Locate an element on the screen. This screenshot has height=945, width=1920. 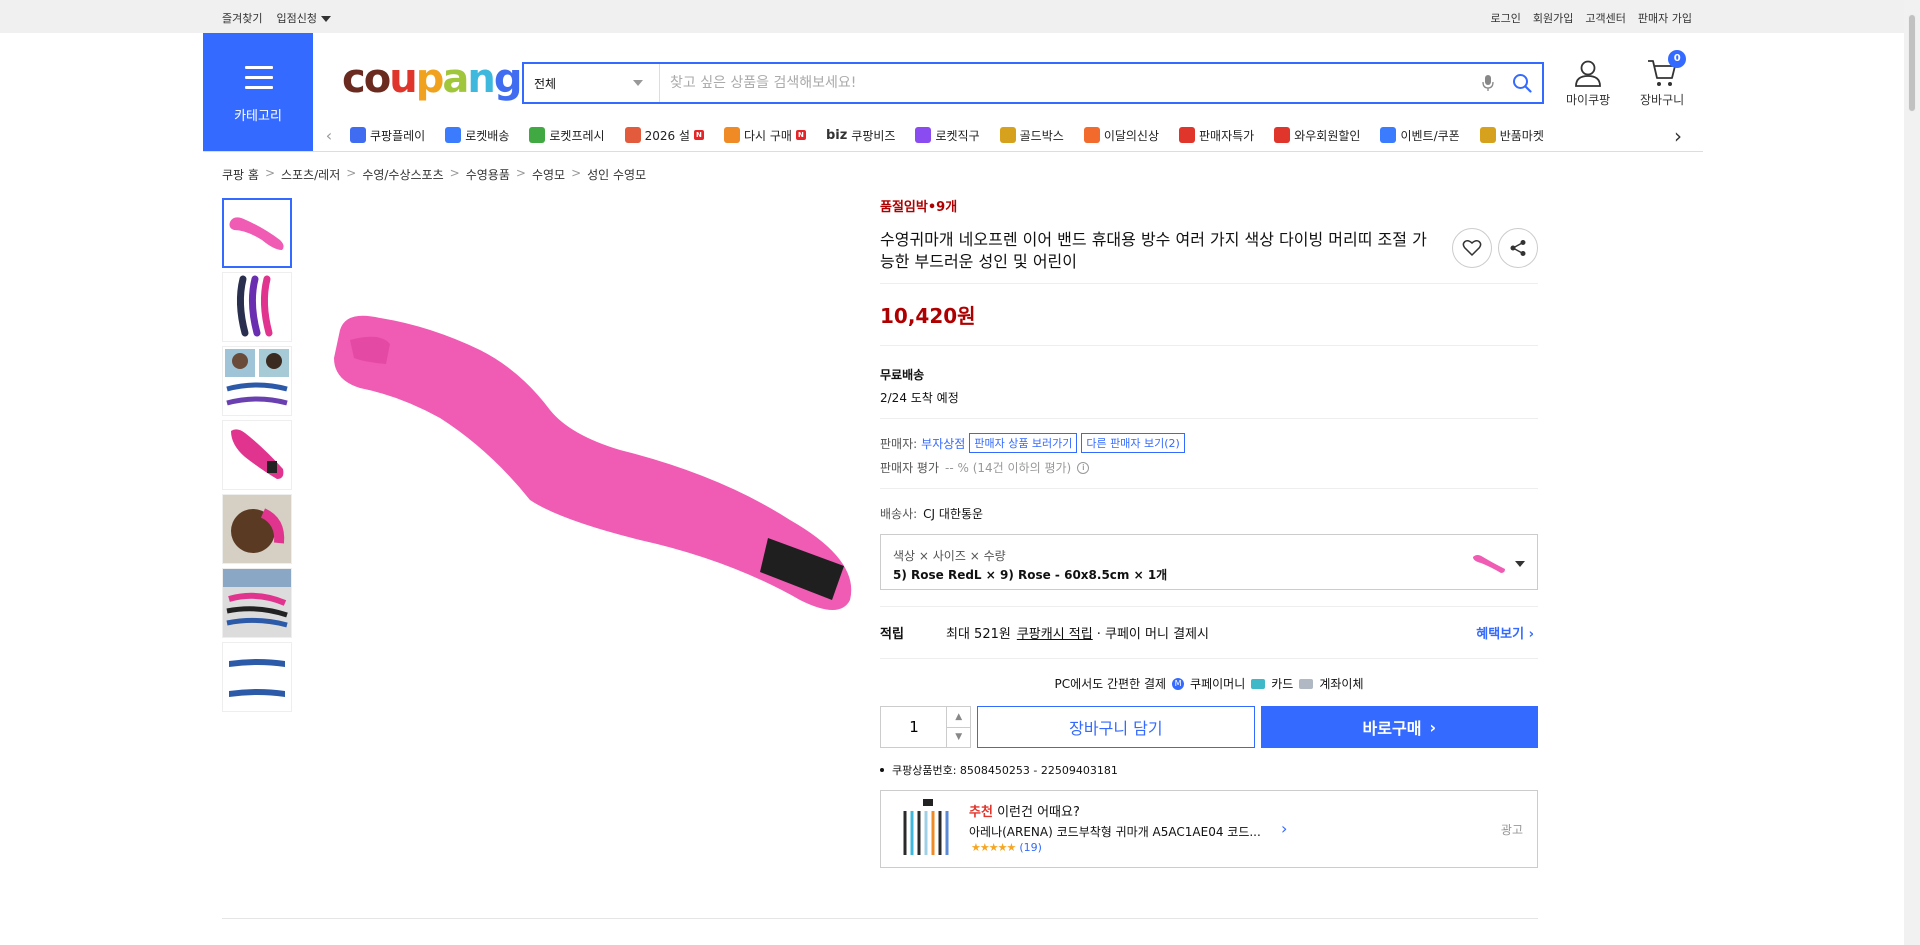
points-condition: · 쿠페이 머니 결제시 is located at coordinates (1152, 634).